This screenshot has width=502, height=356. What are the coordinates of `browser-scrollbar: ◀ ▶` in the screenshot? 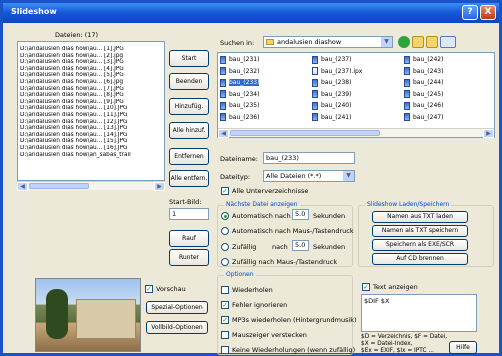 It's located at (356, 133).